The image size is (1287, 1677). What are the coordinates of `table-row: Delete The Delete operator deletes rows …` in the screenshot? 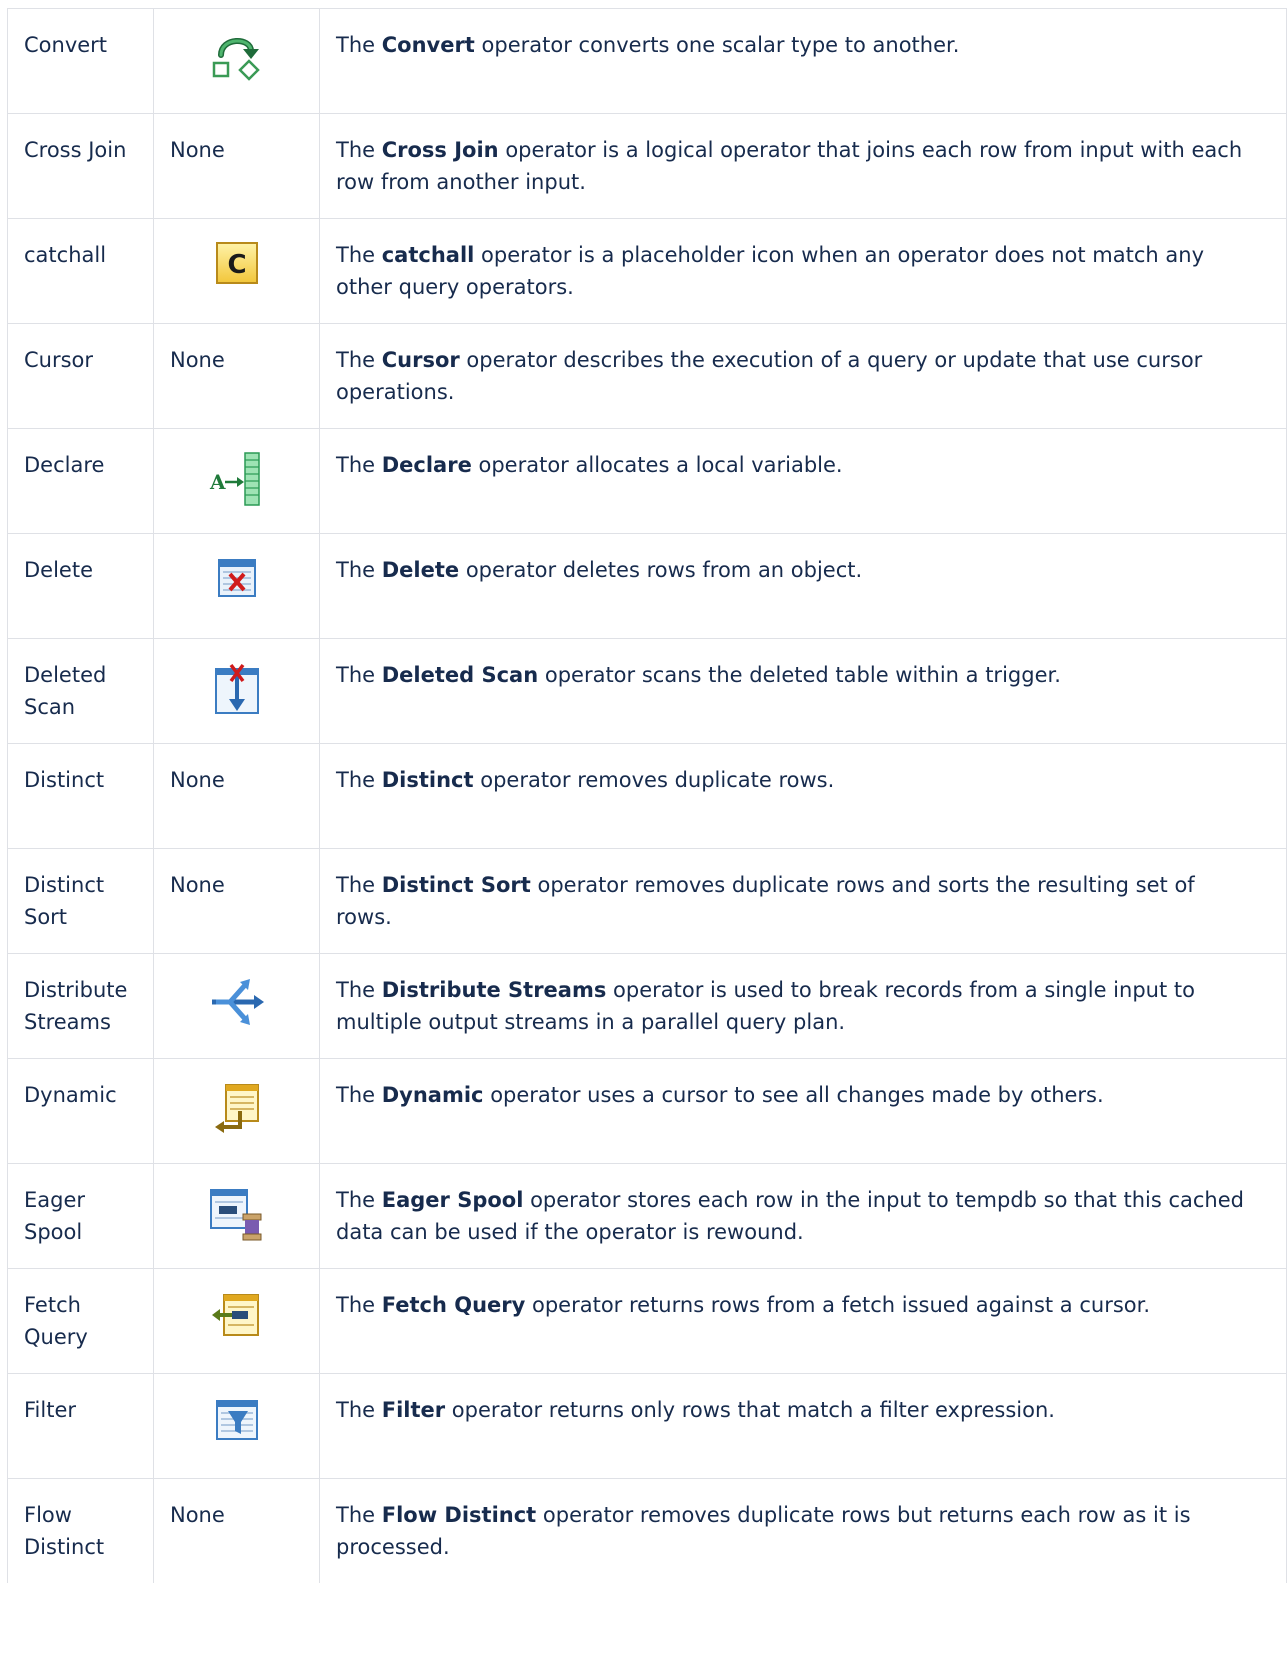 It's located at (647, 586).